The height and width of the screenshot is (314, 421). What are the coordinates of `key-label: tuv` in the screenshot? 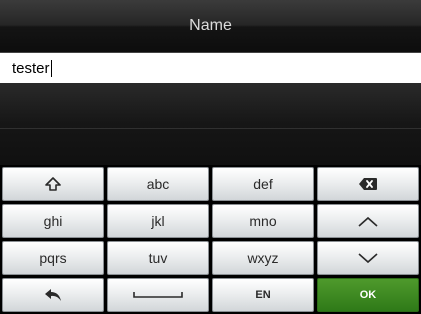 It's located at (158, 258).